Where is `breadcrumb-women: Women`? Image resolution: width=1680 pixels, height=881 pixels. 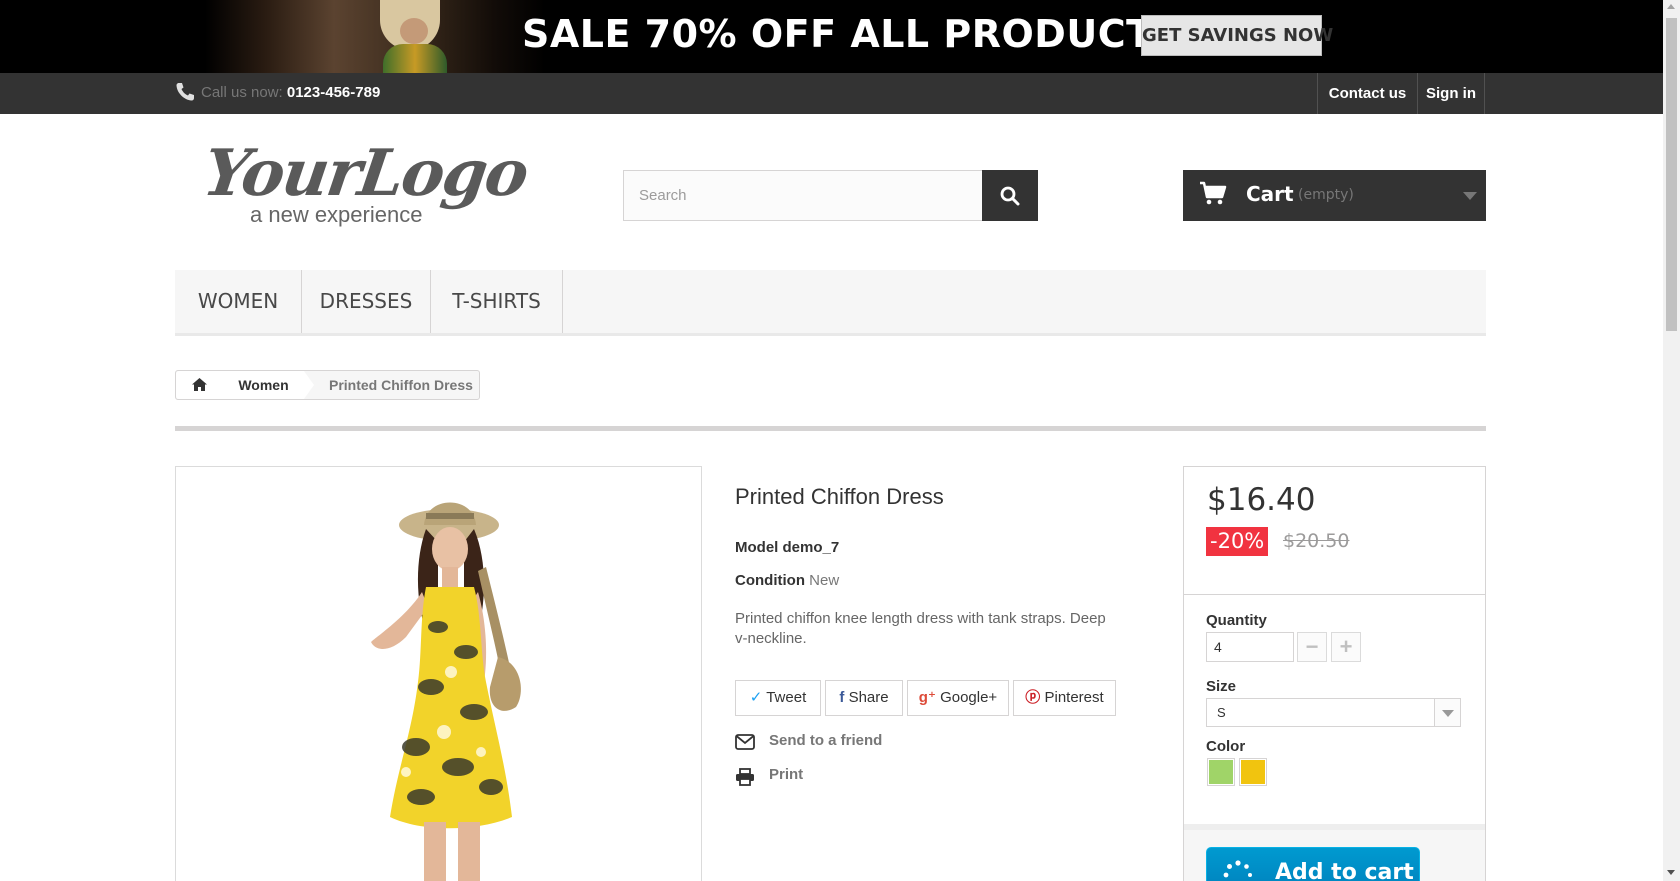
breadcrumb-women: Women is located at coordinates (263, 385).